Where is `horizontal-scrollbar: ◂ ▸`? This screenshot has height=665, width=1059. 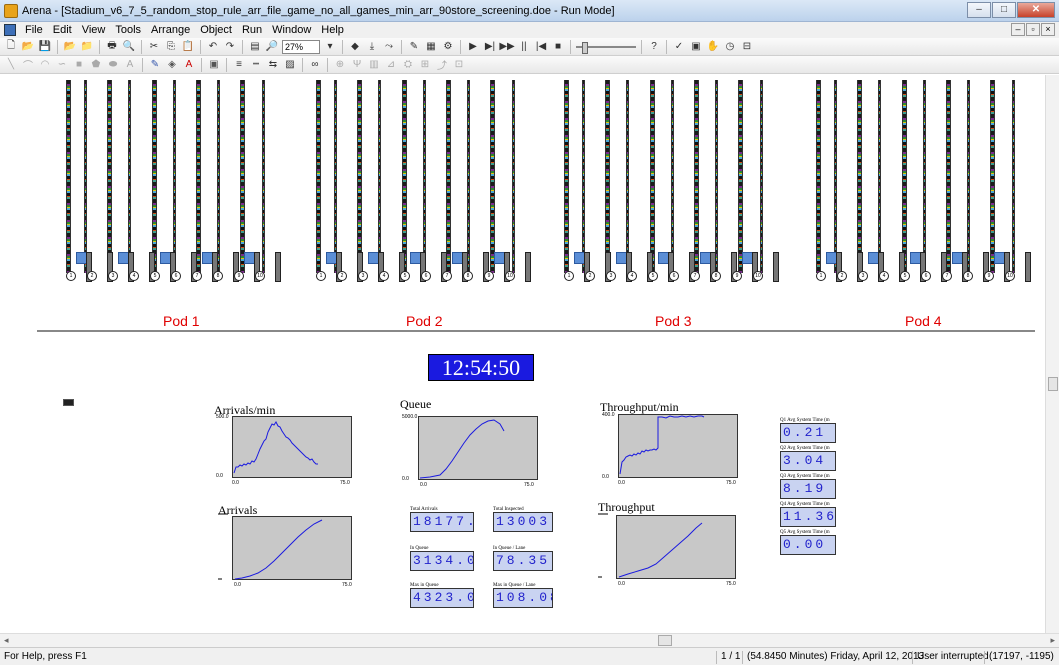
horizontal-scrollbar: ◂ ▸ is located at coordinates (529, 640).